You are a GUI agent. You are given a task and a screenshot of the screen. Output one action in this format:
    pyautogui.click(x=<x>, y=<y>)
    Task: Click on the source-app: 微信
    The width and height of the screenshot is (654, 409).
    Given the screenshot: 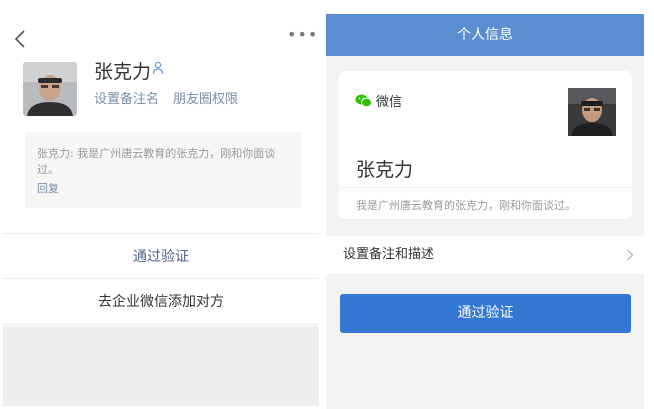 What is the action you would take?
    pyautogui.click(x=378, y=100)
    